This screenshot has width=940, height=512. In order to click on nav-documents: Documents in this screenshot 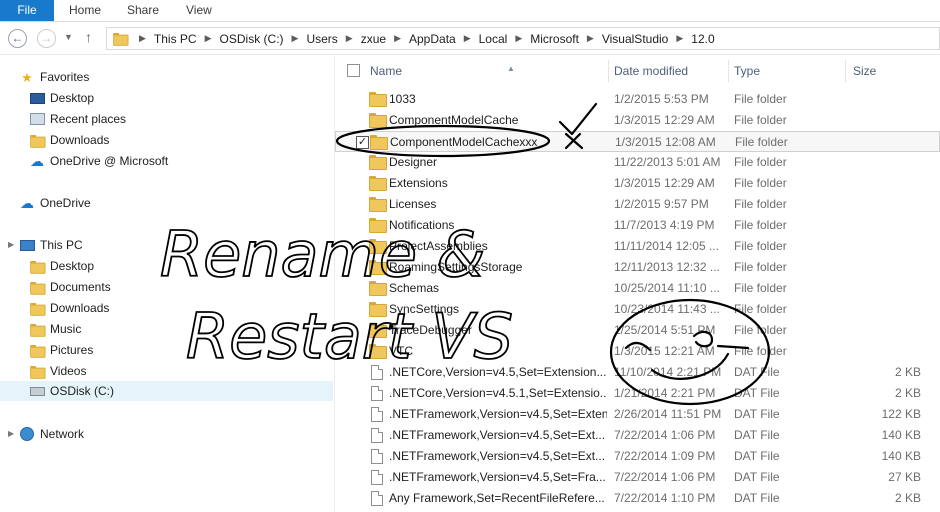, I will do `click(69, 287)`.